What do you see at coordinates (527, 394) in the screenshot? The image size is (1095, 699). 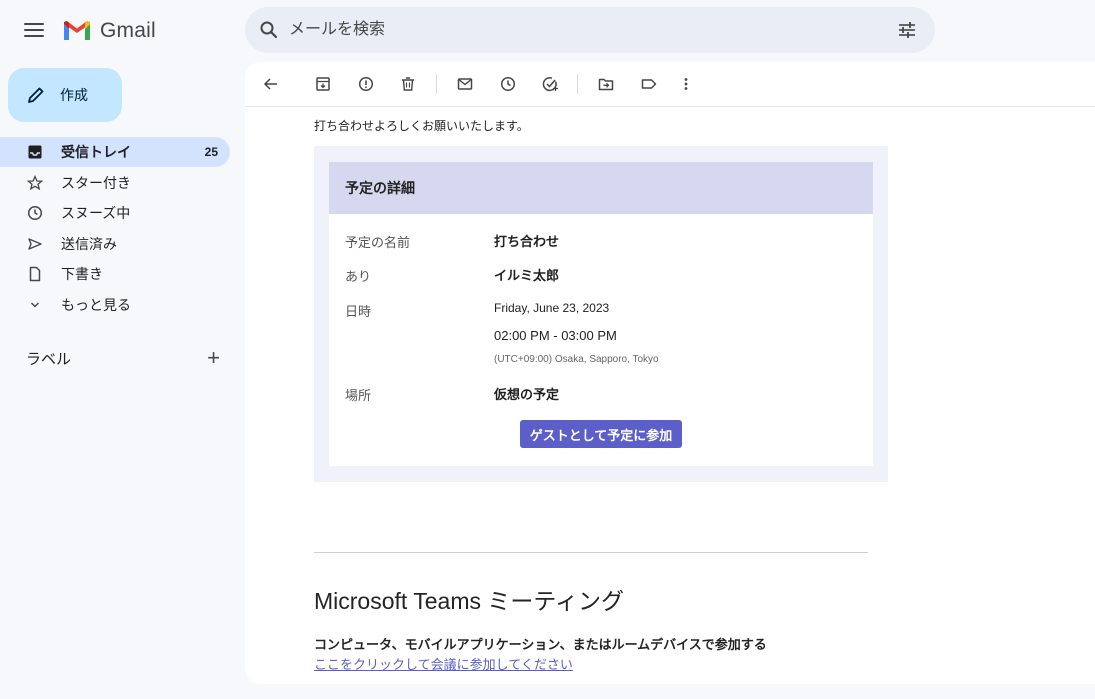 I see `location-value: 仮想の予定` at bounding box center [527, 394].